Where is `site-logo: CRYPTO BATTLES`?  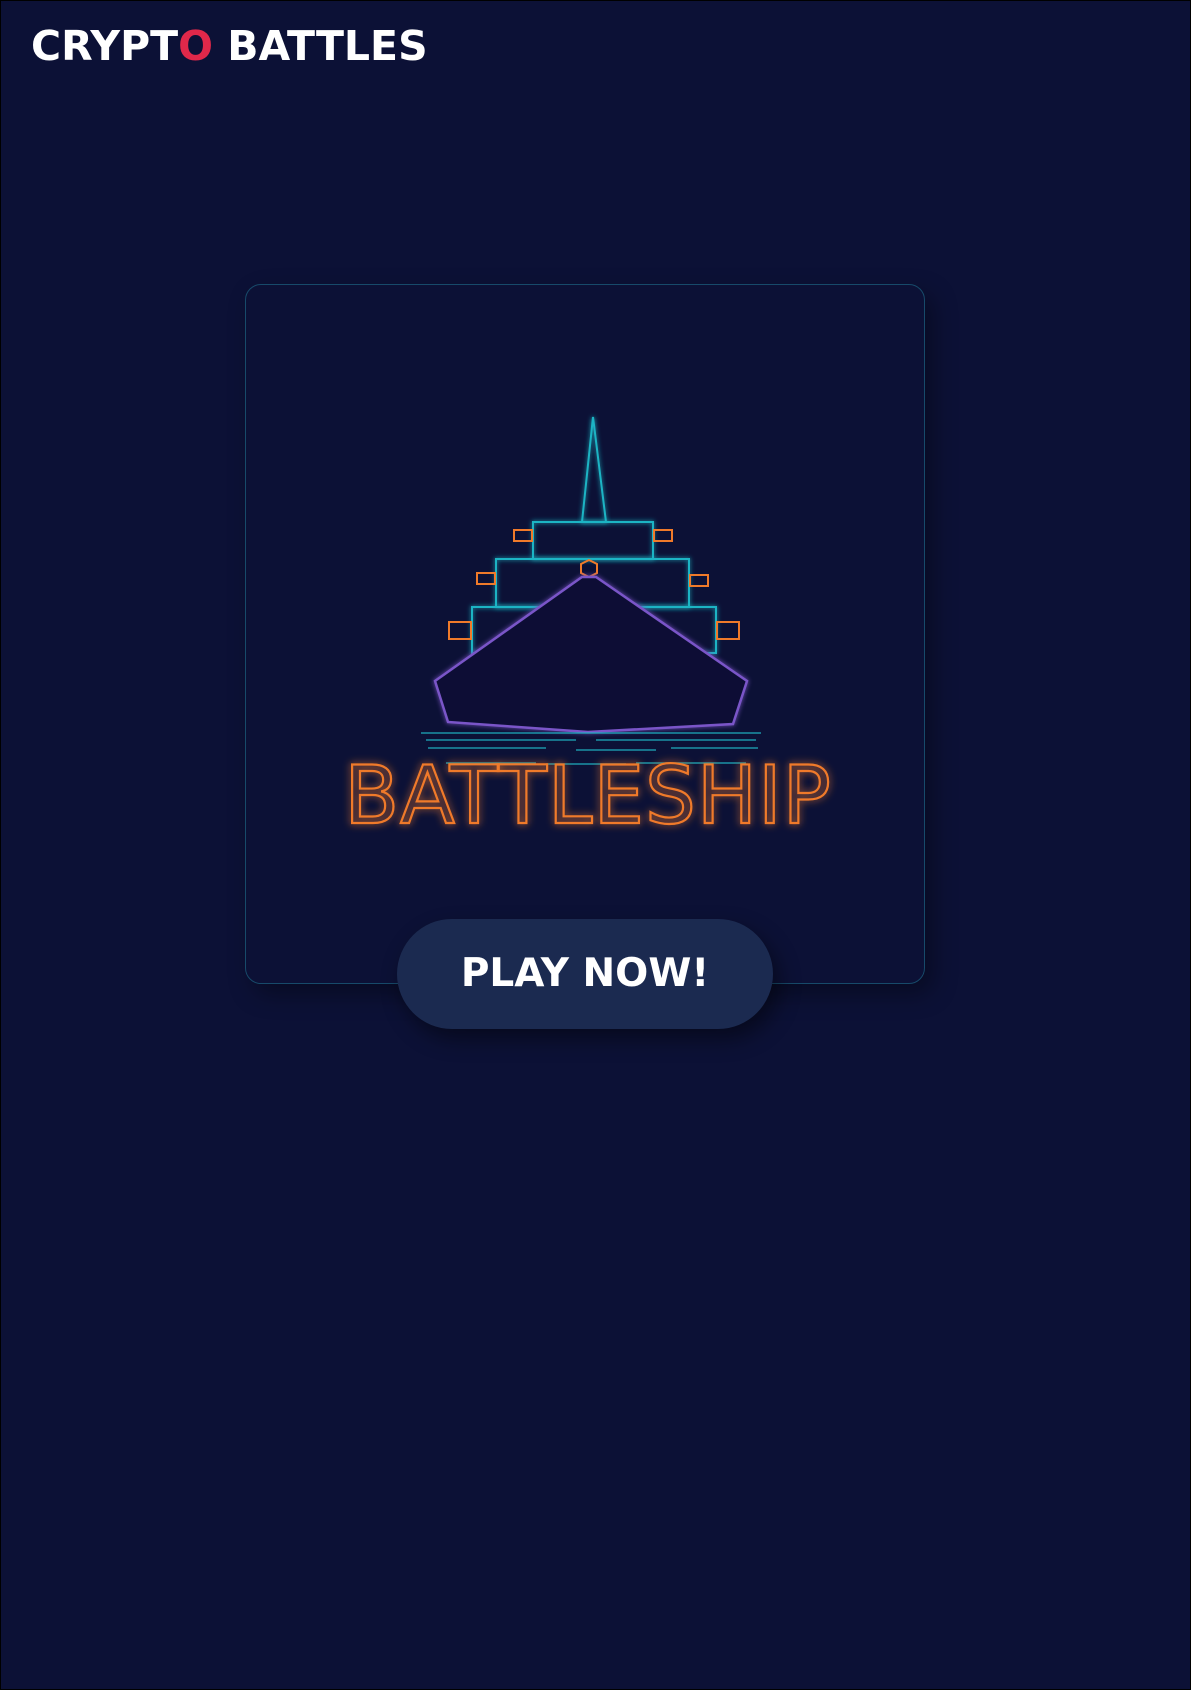
site-logo: CRYPTO BATTLES is located at coordinates (229, 46).